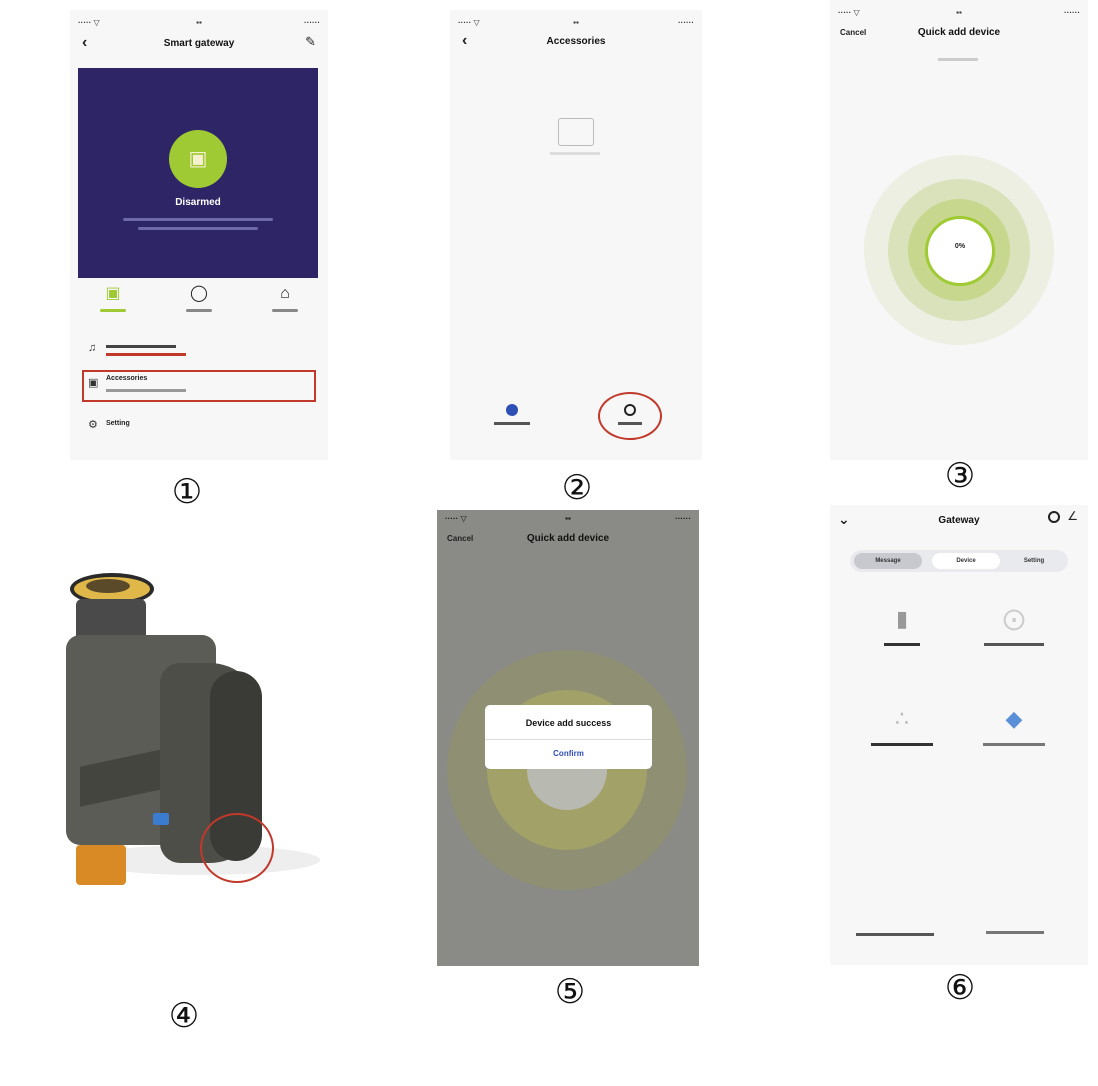 The height and width of the screenshot is (1086, 1098). I want to click on sensor-icon: ▮, so click(902, 618).